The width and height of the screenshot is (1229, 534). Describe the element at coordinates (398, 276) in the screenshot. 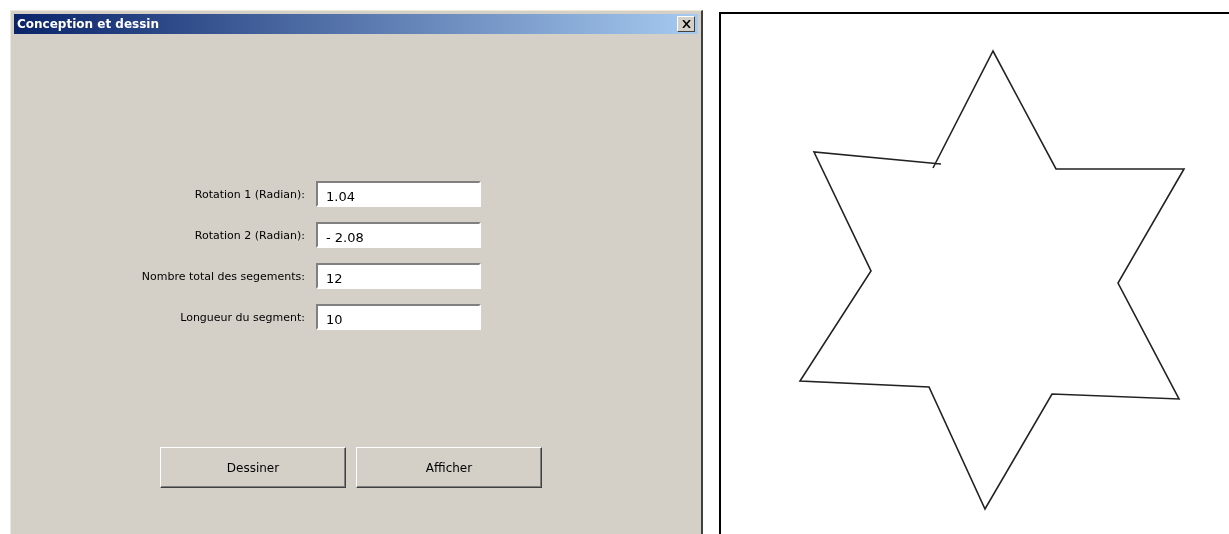

I see `input-field: 12` at that location.